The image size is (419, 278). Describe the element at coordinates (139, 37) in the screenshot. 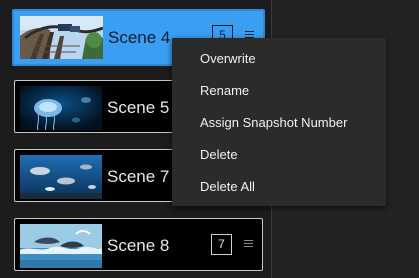

I see `scene-name: Scene 4` at that location.